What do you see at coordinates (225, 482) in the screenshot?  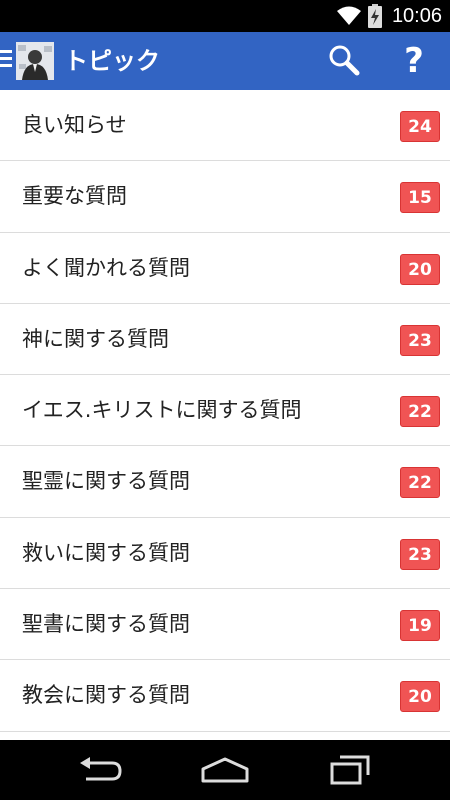 I see `topic-row: 聖霊に関する質問 22` at bounding box center [225, 482].